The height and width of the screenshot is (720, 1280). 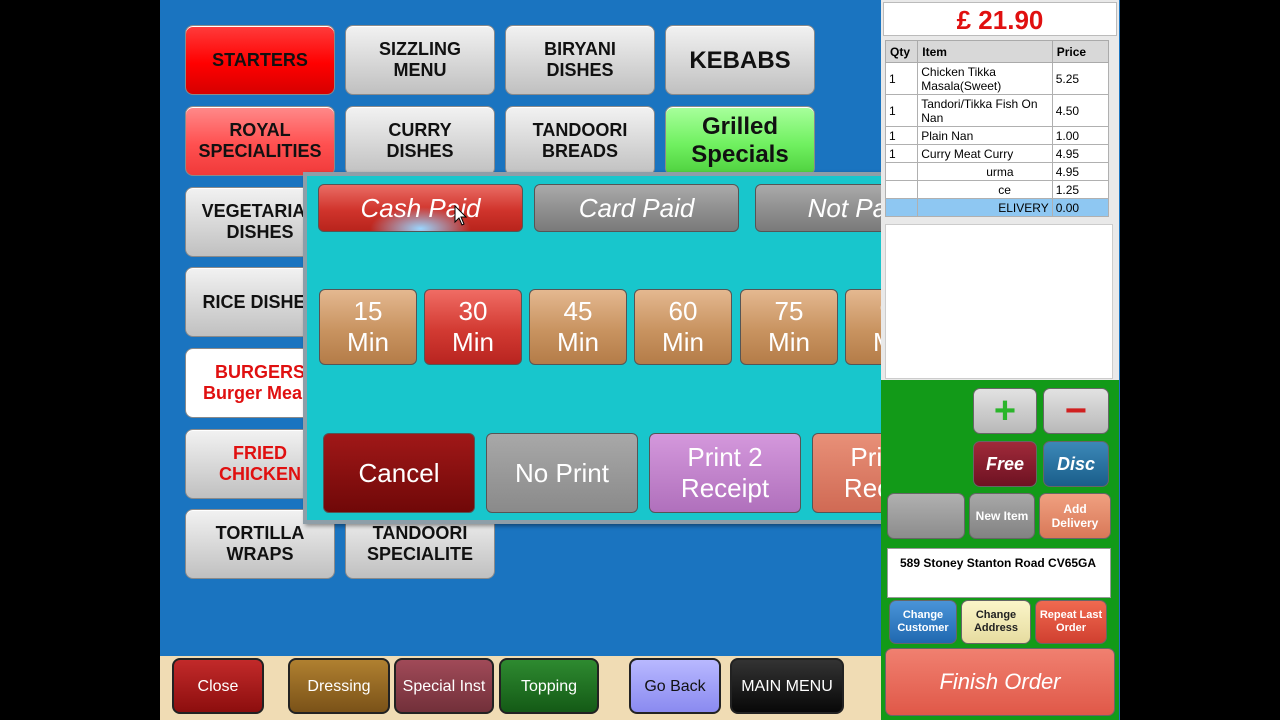 I want to click on order-price: 4.50, so click(x=1080, y=110).